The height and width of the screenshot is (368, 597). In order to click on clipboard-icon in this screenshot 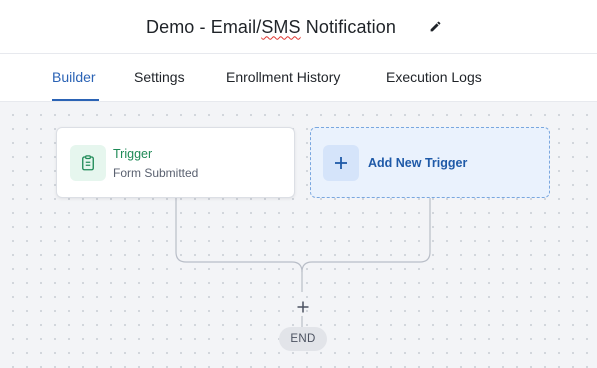, I will do `click(88, 163)`.